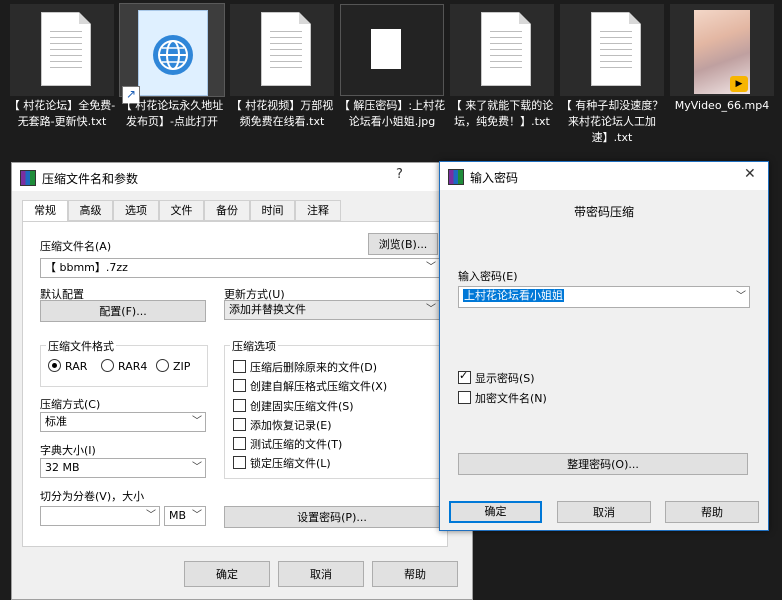 This screenshot has height=600, width=782. Describe the element at coordinates (293, 406) in the screenshot. I see `solid-checkbox: 创建固实压缩文件(S)` at that location.